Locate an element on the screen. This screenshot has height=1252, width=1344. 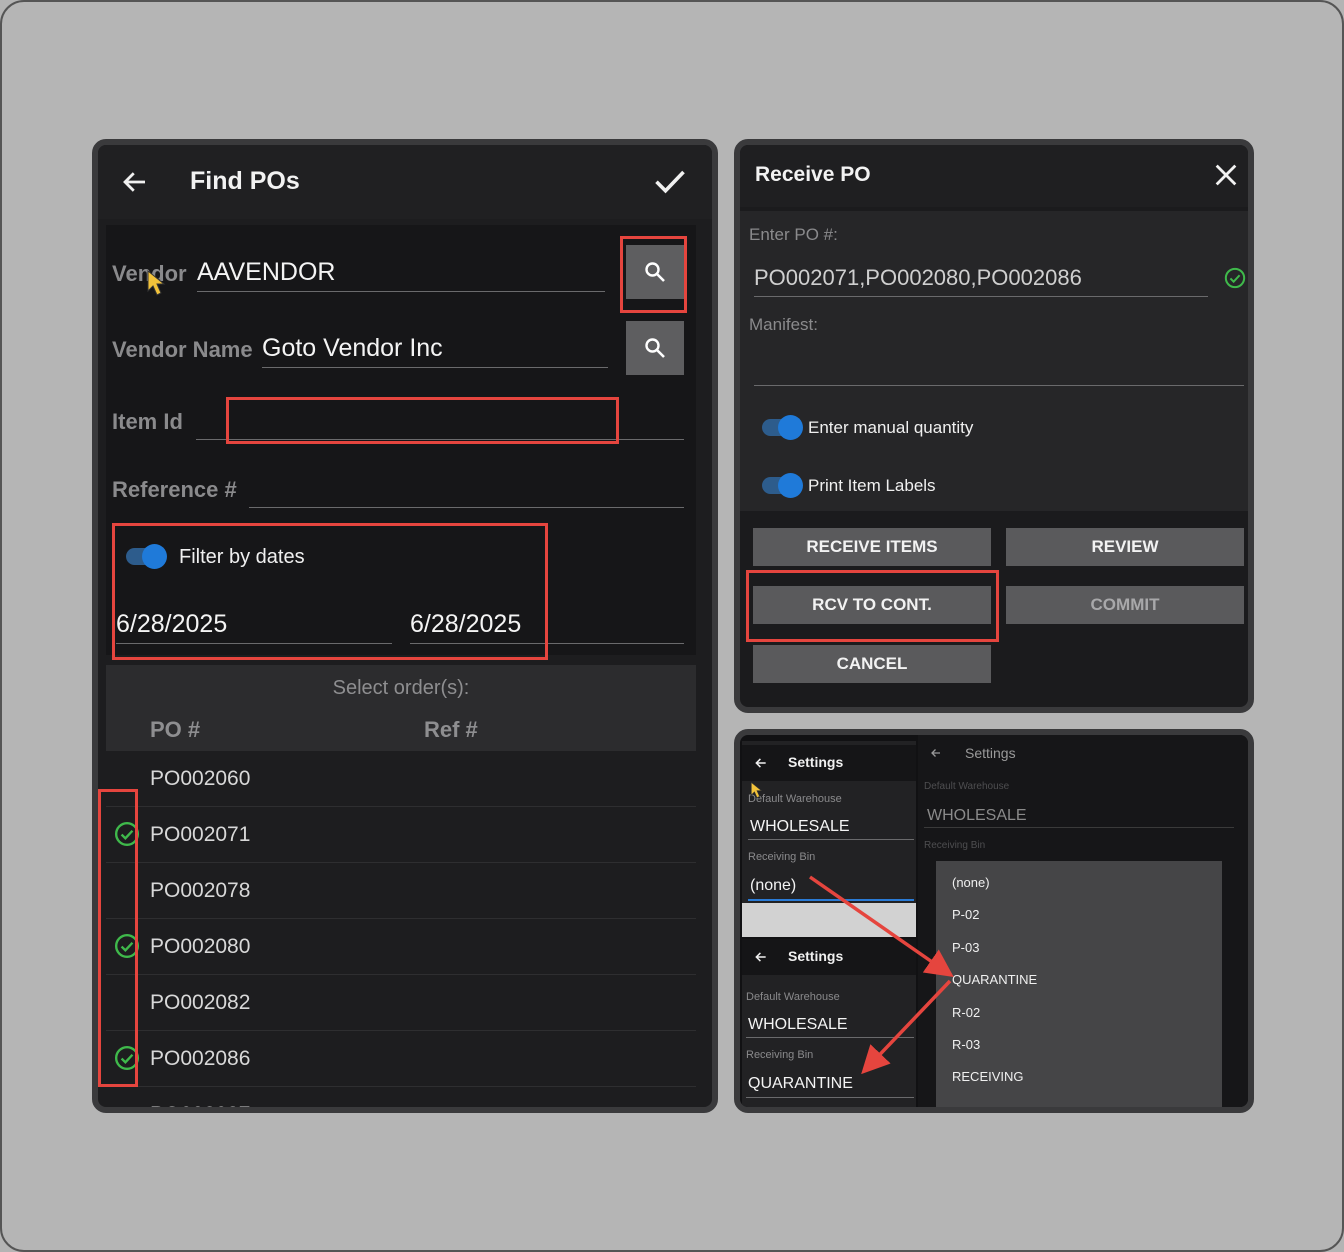
dialog-title: Receive PO is located at coordinates (813, 174).